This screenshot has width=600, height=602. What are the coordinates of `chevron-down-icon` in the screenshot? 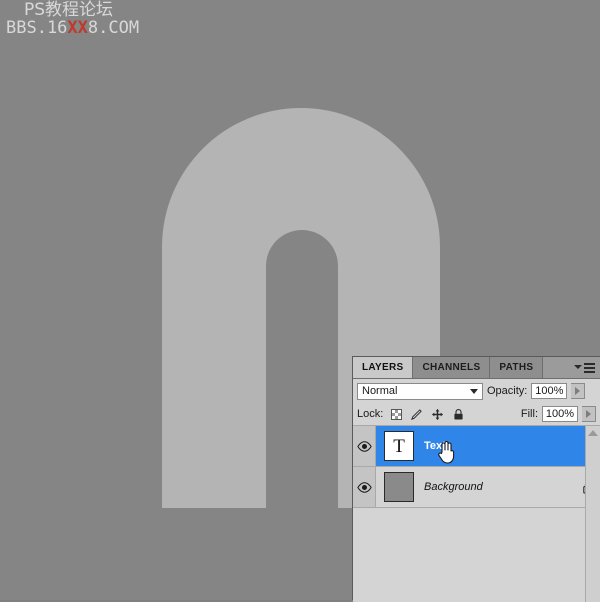 It's located at (474, 391).